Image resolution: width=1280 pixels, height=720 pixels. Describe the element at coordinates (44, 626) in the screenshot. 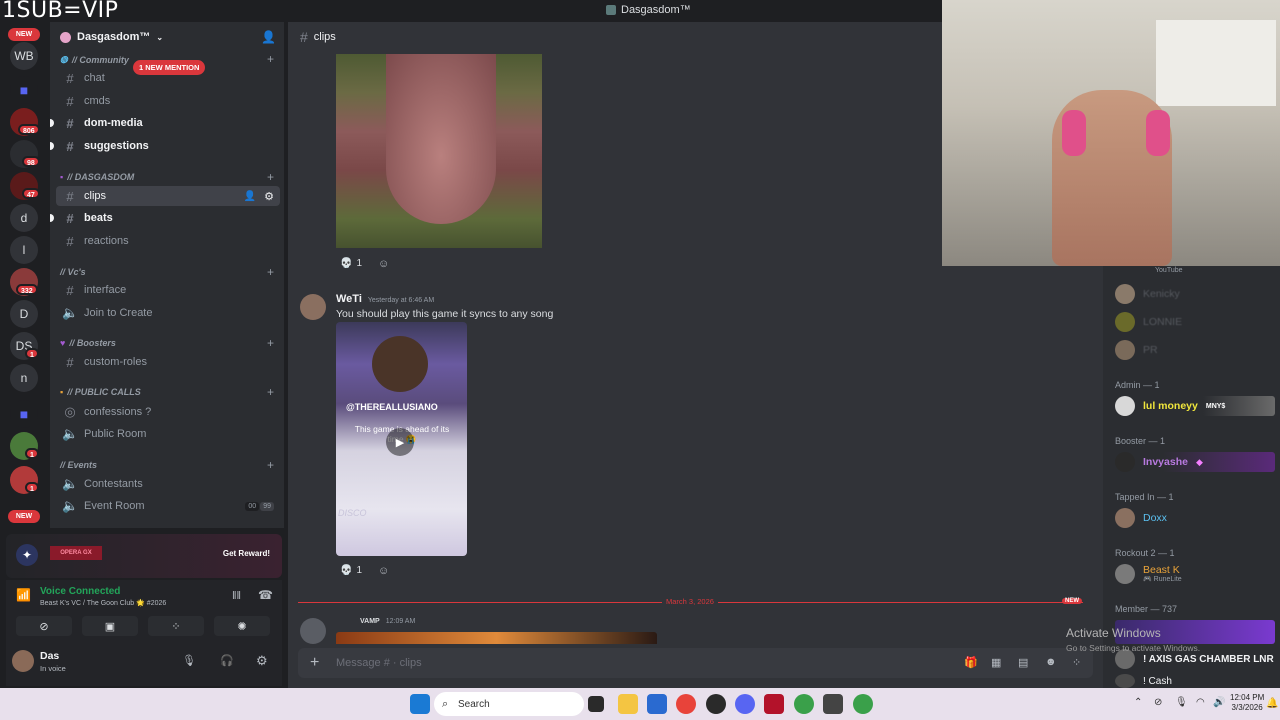

I see `camera-off-button: ⊘` at that location.